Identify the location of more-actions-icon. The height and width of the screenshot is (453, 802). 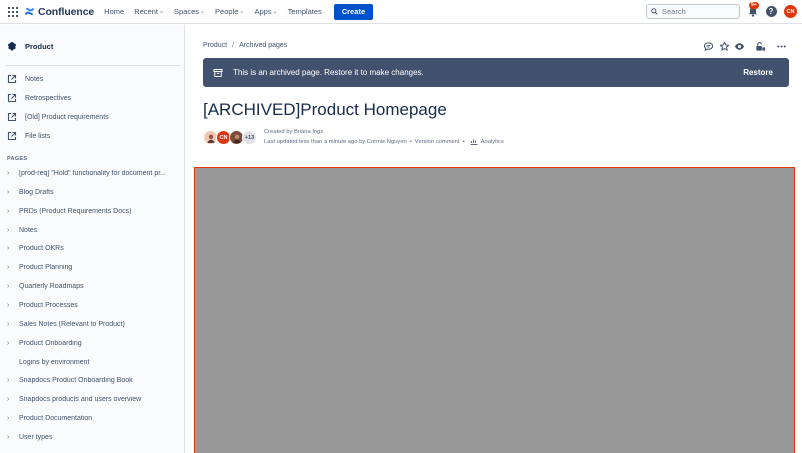
(781, 46).